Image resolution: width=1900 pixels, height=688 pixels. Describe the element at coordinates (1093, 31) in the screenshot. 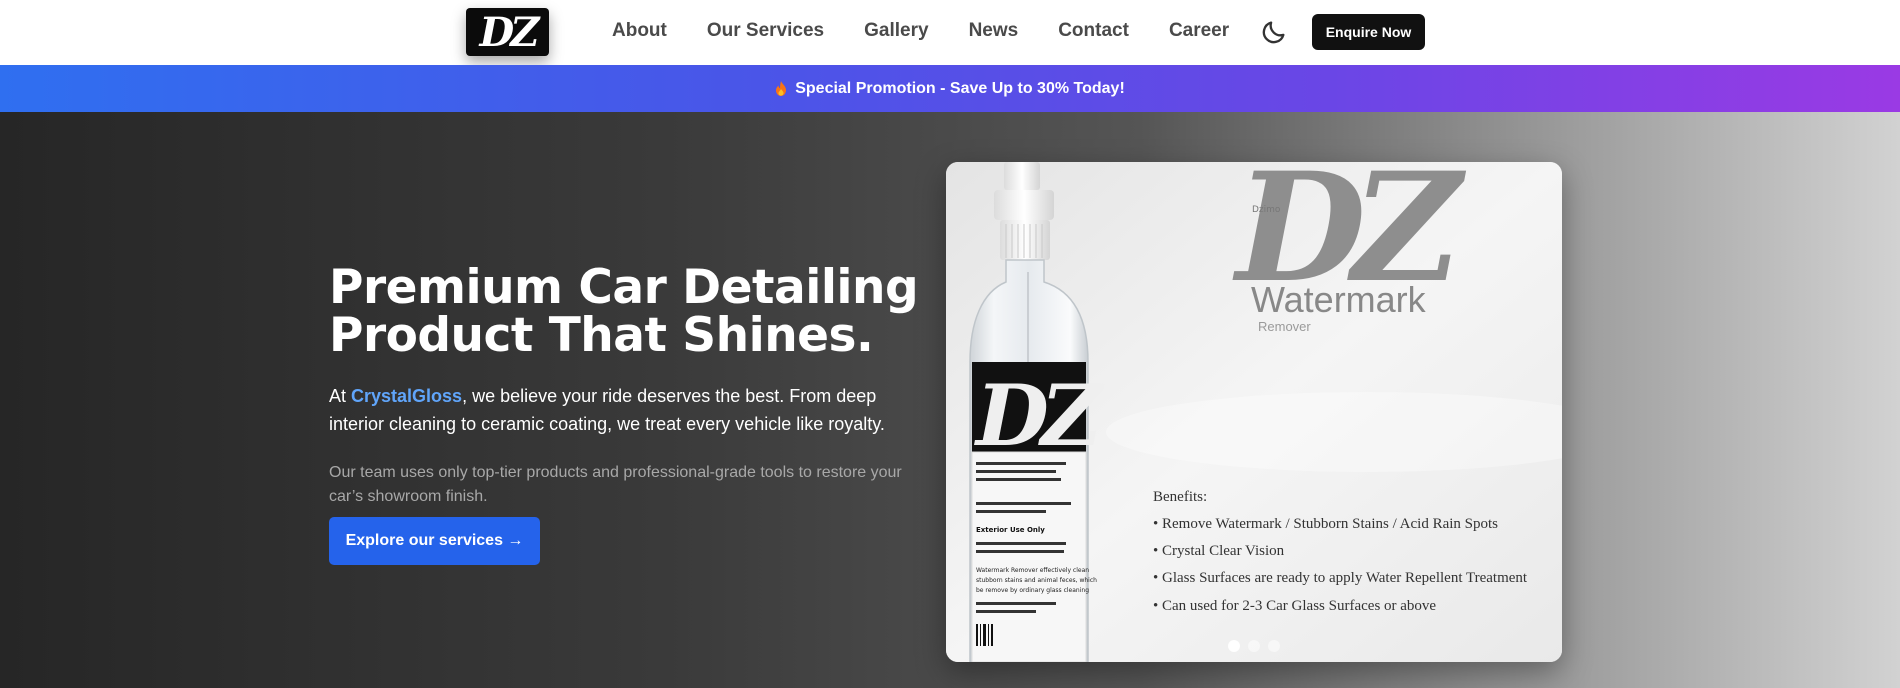

I see `nav-link-contact: Contact` at that location.